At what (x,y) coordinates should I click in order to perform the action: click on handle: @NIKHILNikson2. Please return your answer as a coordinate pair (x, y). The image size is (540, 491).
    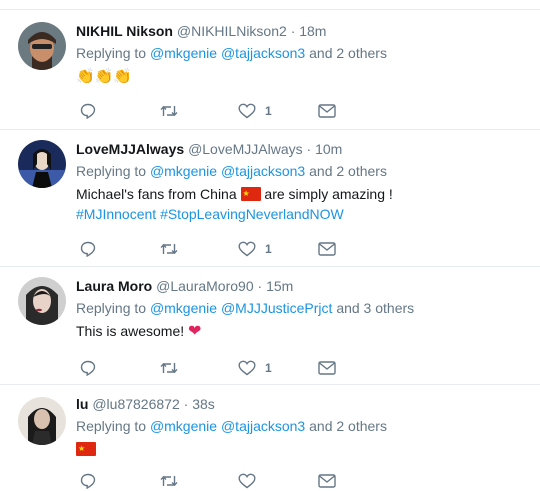
    Looking at the image, I should click on (232, 31).